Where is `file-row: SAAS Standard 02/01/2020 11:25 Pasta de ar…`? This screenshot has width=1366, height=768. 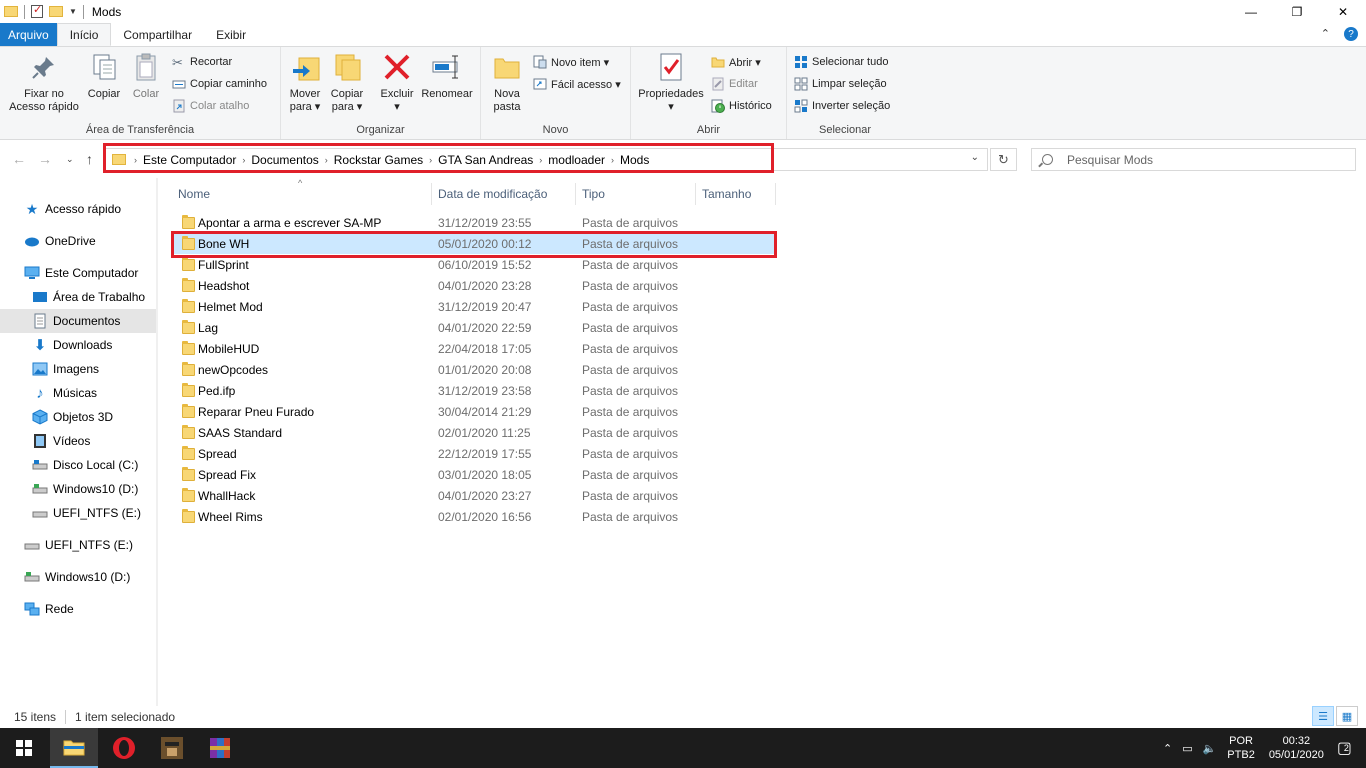 file-row: SAAS Standard 02/01/2020 11:25 Pasta de ar… is located at coordinates (474, 432).